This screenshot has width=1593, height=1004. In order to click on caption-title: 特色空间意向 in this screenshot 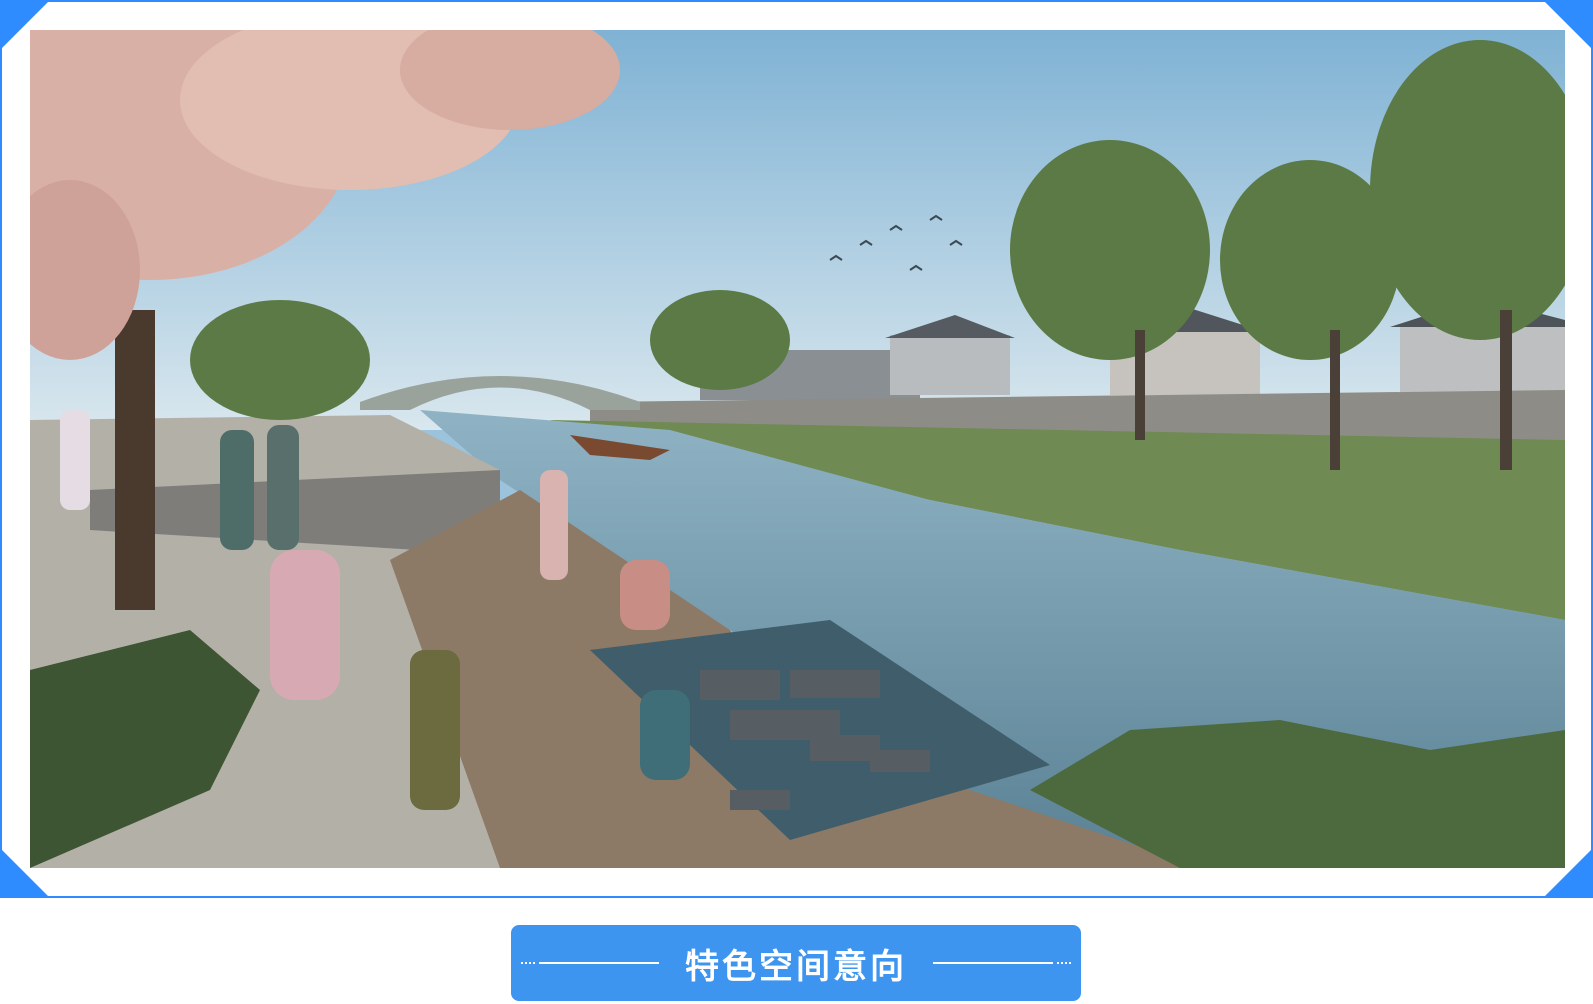, I will do `click(796, 966)`.